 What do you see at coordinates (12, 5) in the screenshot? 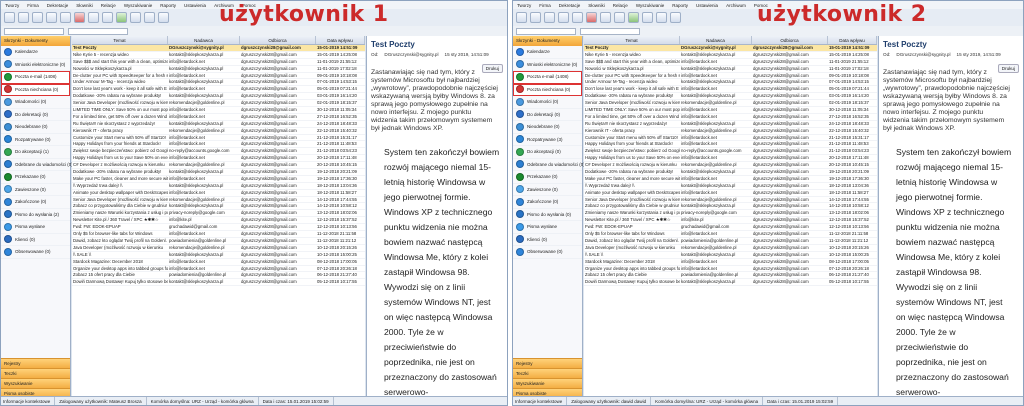
I see `menu-item: Tworzy` at bounding box center [12, 5].